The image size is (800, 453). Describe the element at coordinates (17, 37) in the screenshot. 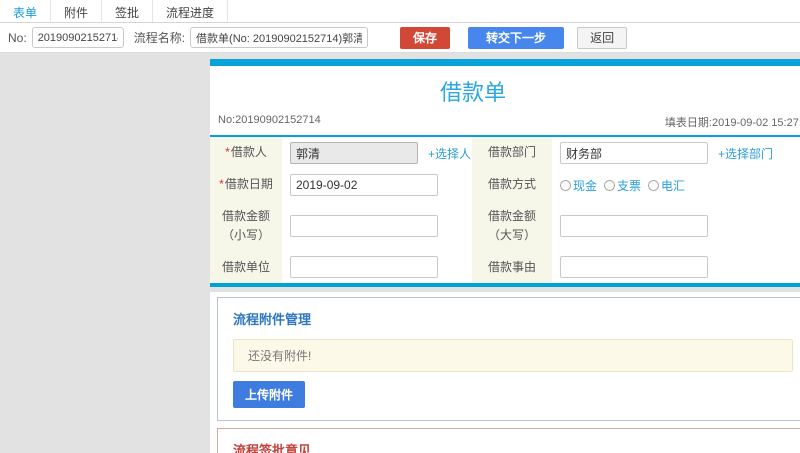

I see `no-label: No:` at that location.